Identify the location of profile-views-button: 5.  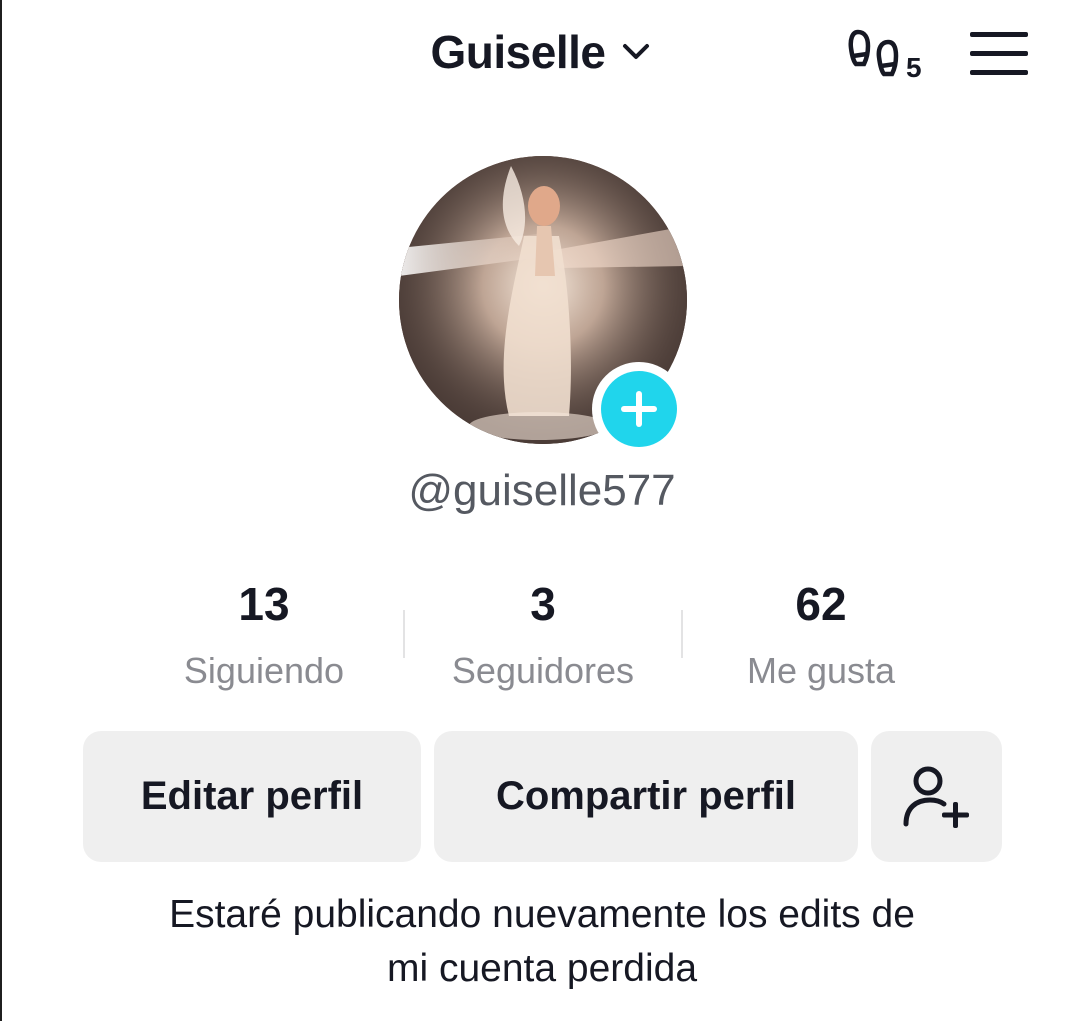
(888, 53).